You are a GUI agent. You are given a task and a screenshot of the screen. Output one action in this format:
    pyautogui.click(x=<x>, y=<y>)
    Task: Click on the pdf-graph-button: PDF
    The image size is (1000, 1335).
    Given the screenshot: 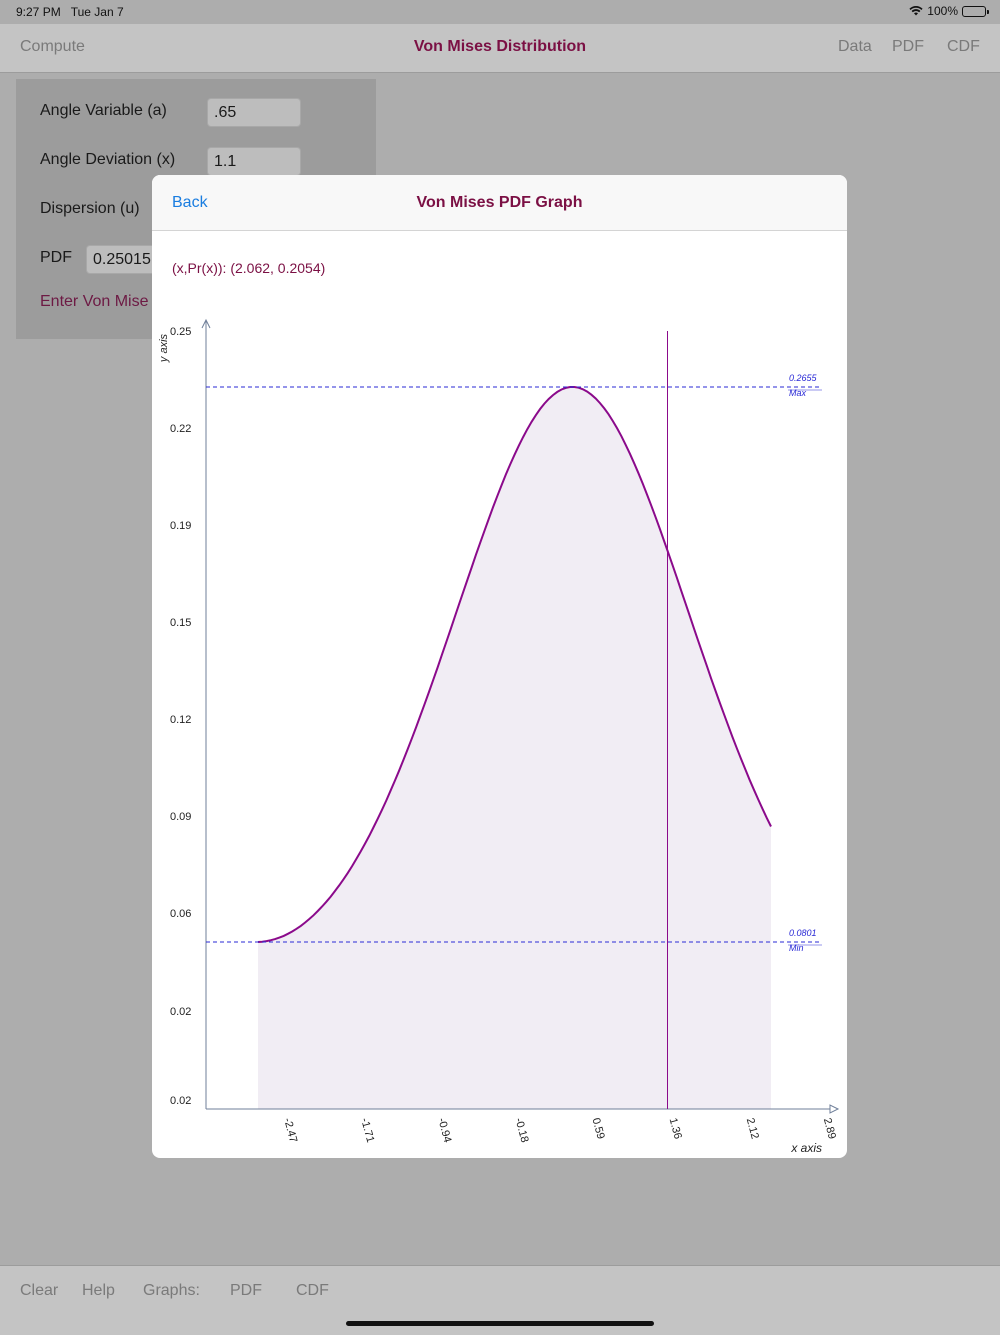 What is the action you would take?
    pyautogui.click(x=246, y=1291)
    